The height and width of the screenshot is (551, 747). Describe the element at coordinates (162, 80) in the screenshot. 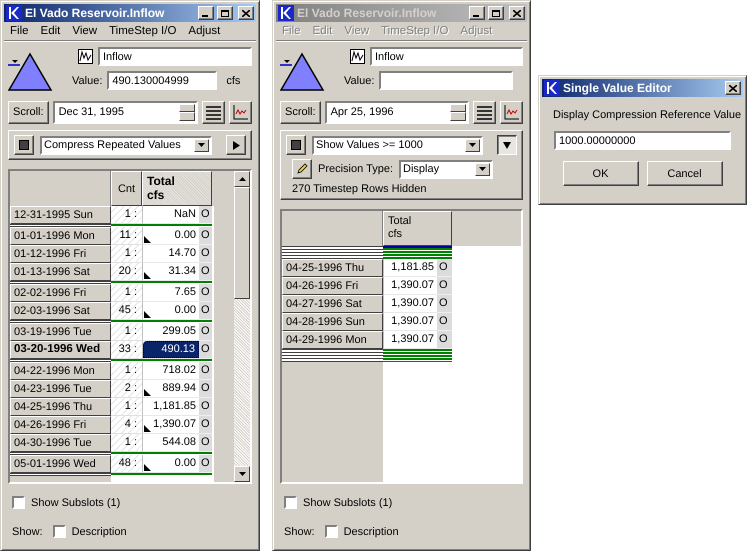

I see `value-field: 490.130004999` at that location.